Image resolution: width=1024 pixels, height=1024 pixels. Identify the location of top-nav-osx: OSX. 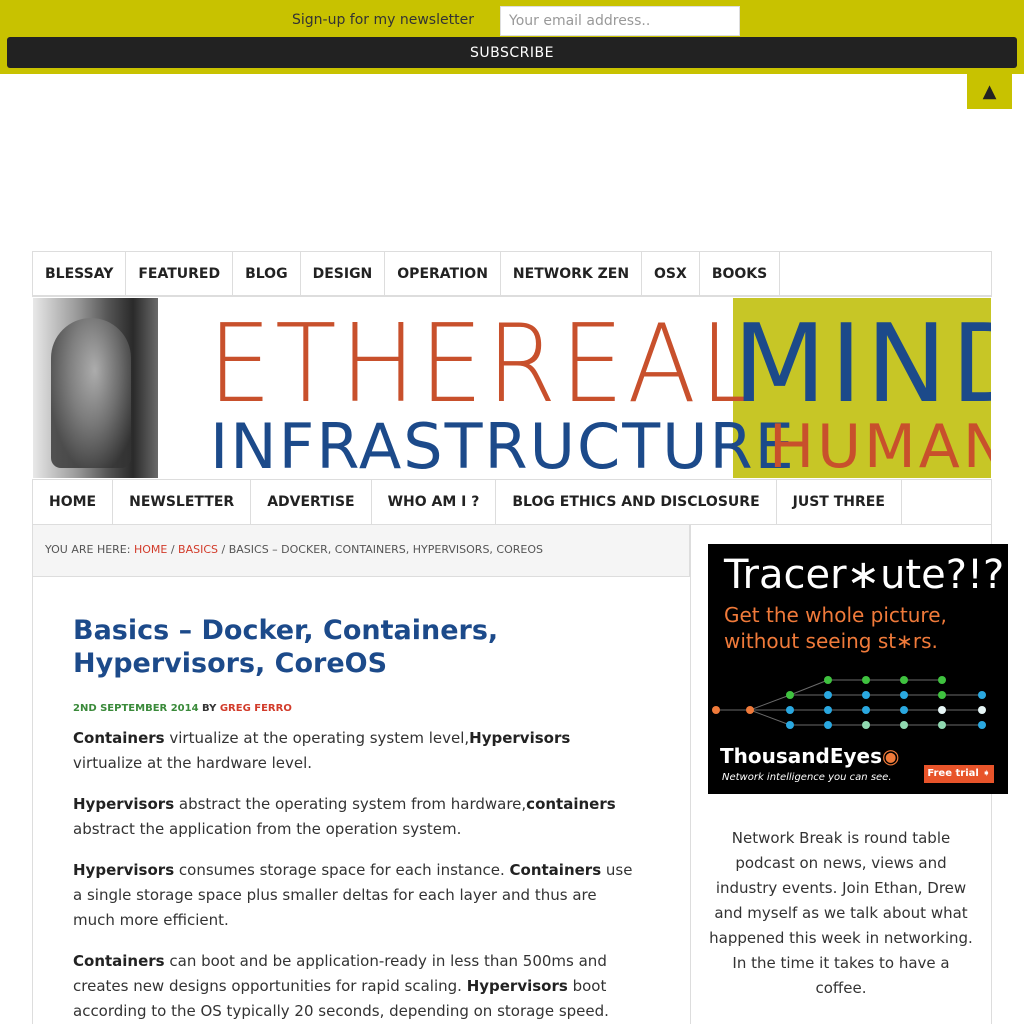
(671, 273).